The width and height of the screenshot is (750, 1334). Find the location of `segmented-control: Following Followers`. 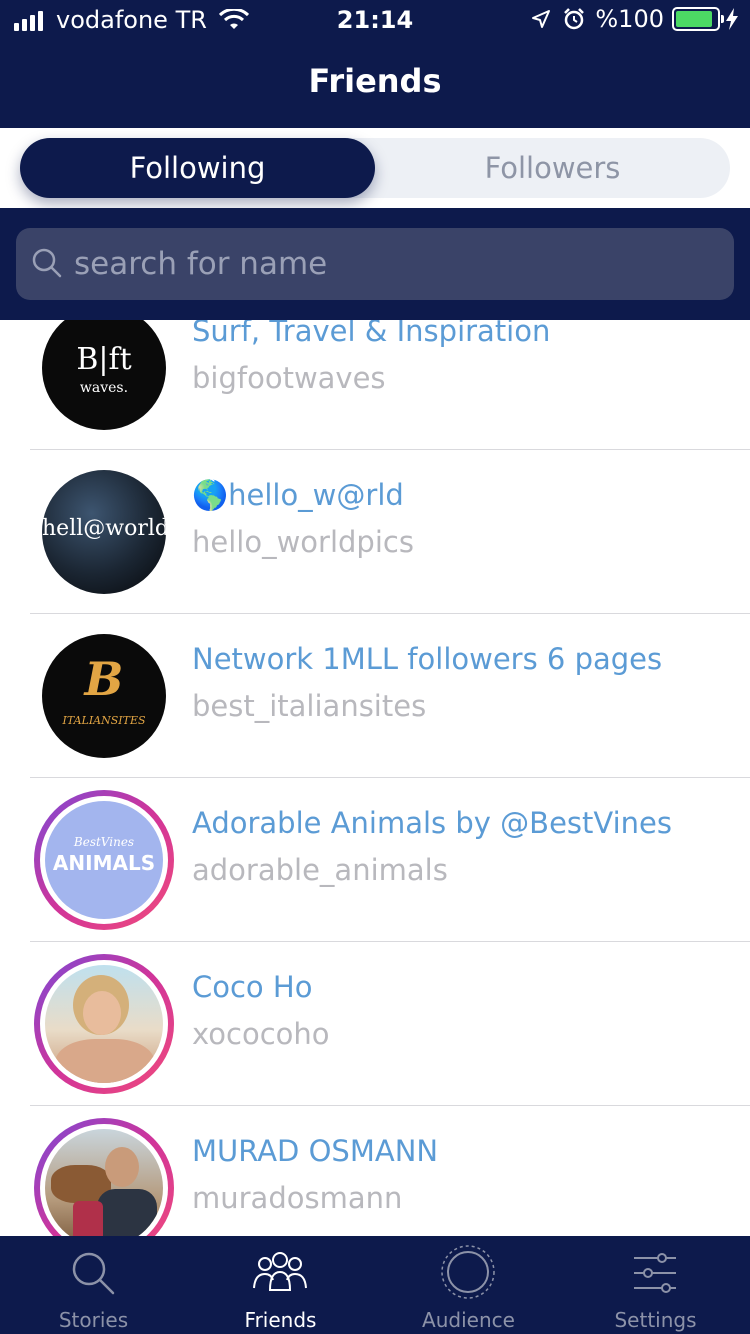

segmented-control: Following Followers is located at coordinates (375, 168).